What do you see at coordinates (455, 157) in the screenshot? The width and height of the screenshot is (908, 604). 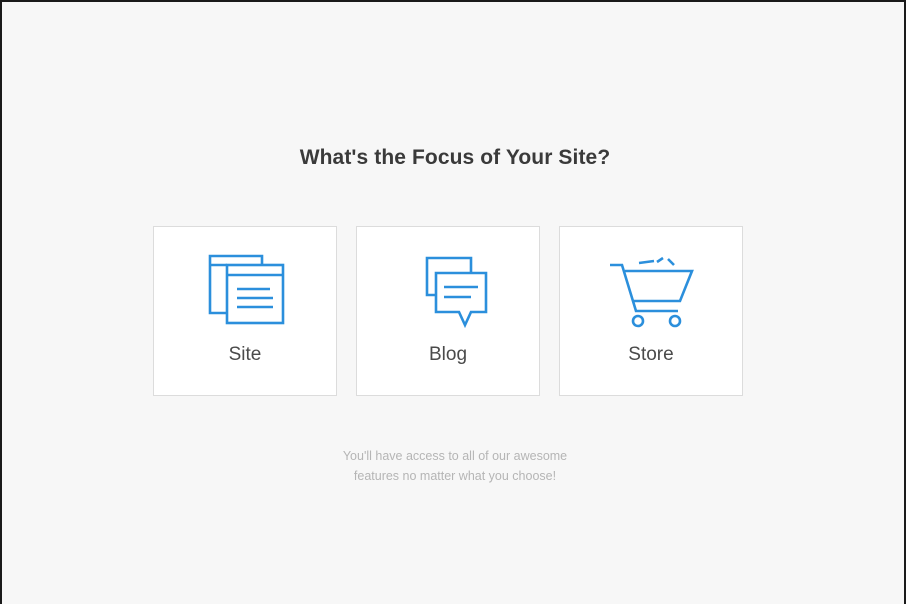 I see `page-title: What's the Focus of Your Site?` at bounding box center [455, 157].